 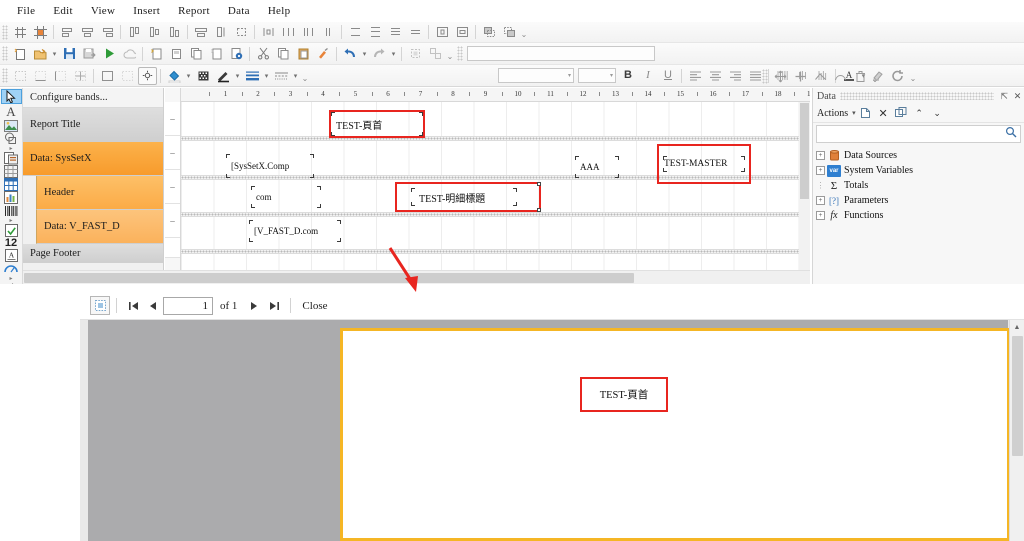 I want to click on tree-node-functions: + fx Functions, so click(x=920, y=215).